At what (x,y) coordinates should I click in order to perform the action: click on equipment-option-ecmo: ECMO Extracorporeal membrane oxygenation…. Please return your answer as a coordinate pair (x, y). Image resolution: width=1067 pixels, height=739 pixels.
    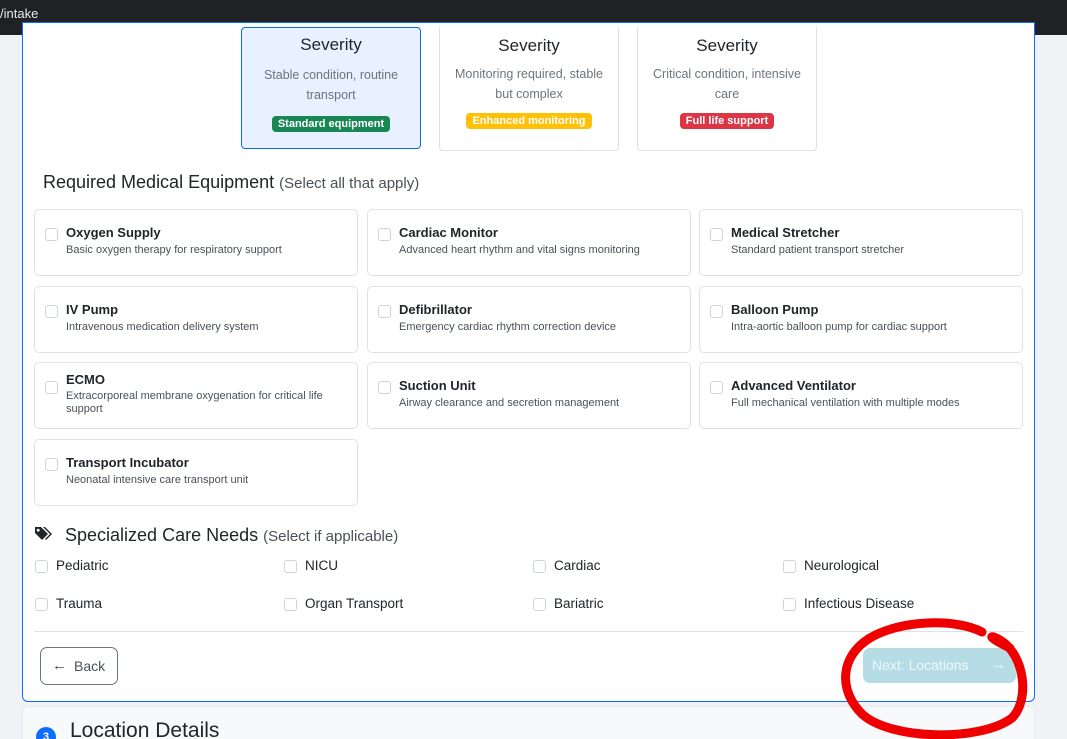
    Looking at the image, I should click on (196, 395).